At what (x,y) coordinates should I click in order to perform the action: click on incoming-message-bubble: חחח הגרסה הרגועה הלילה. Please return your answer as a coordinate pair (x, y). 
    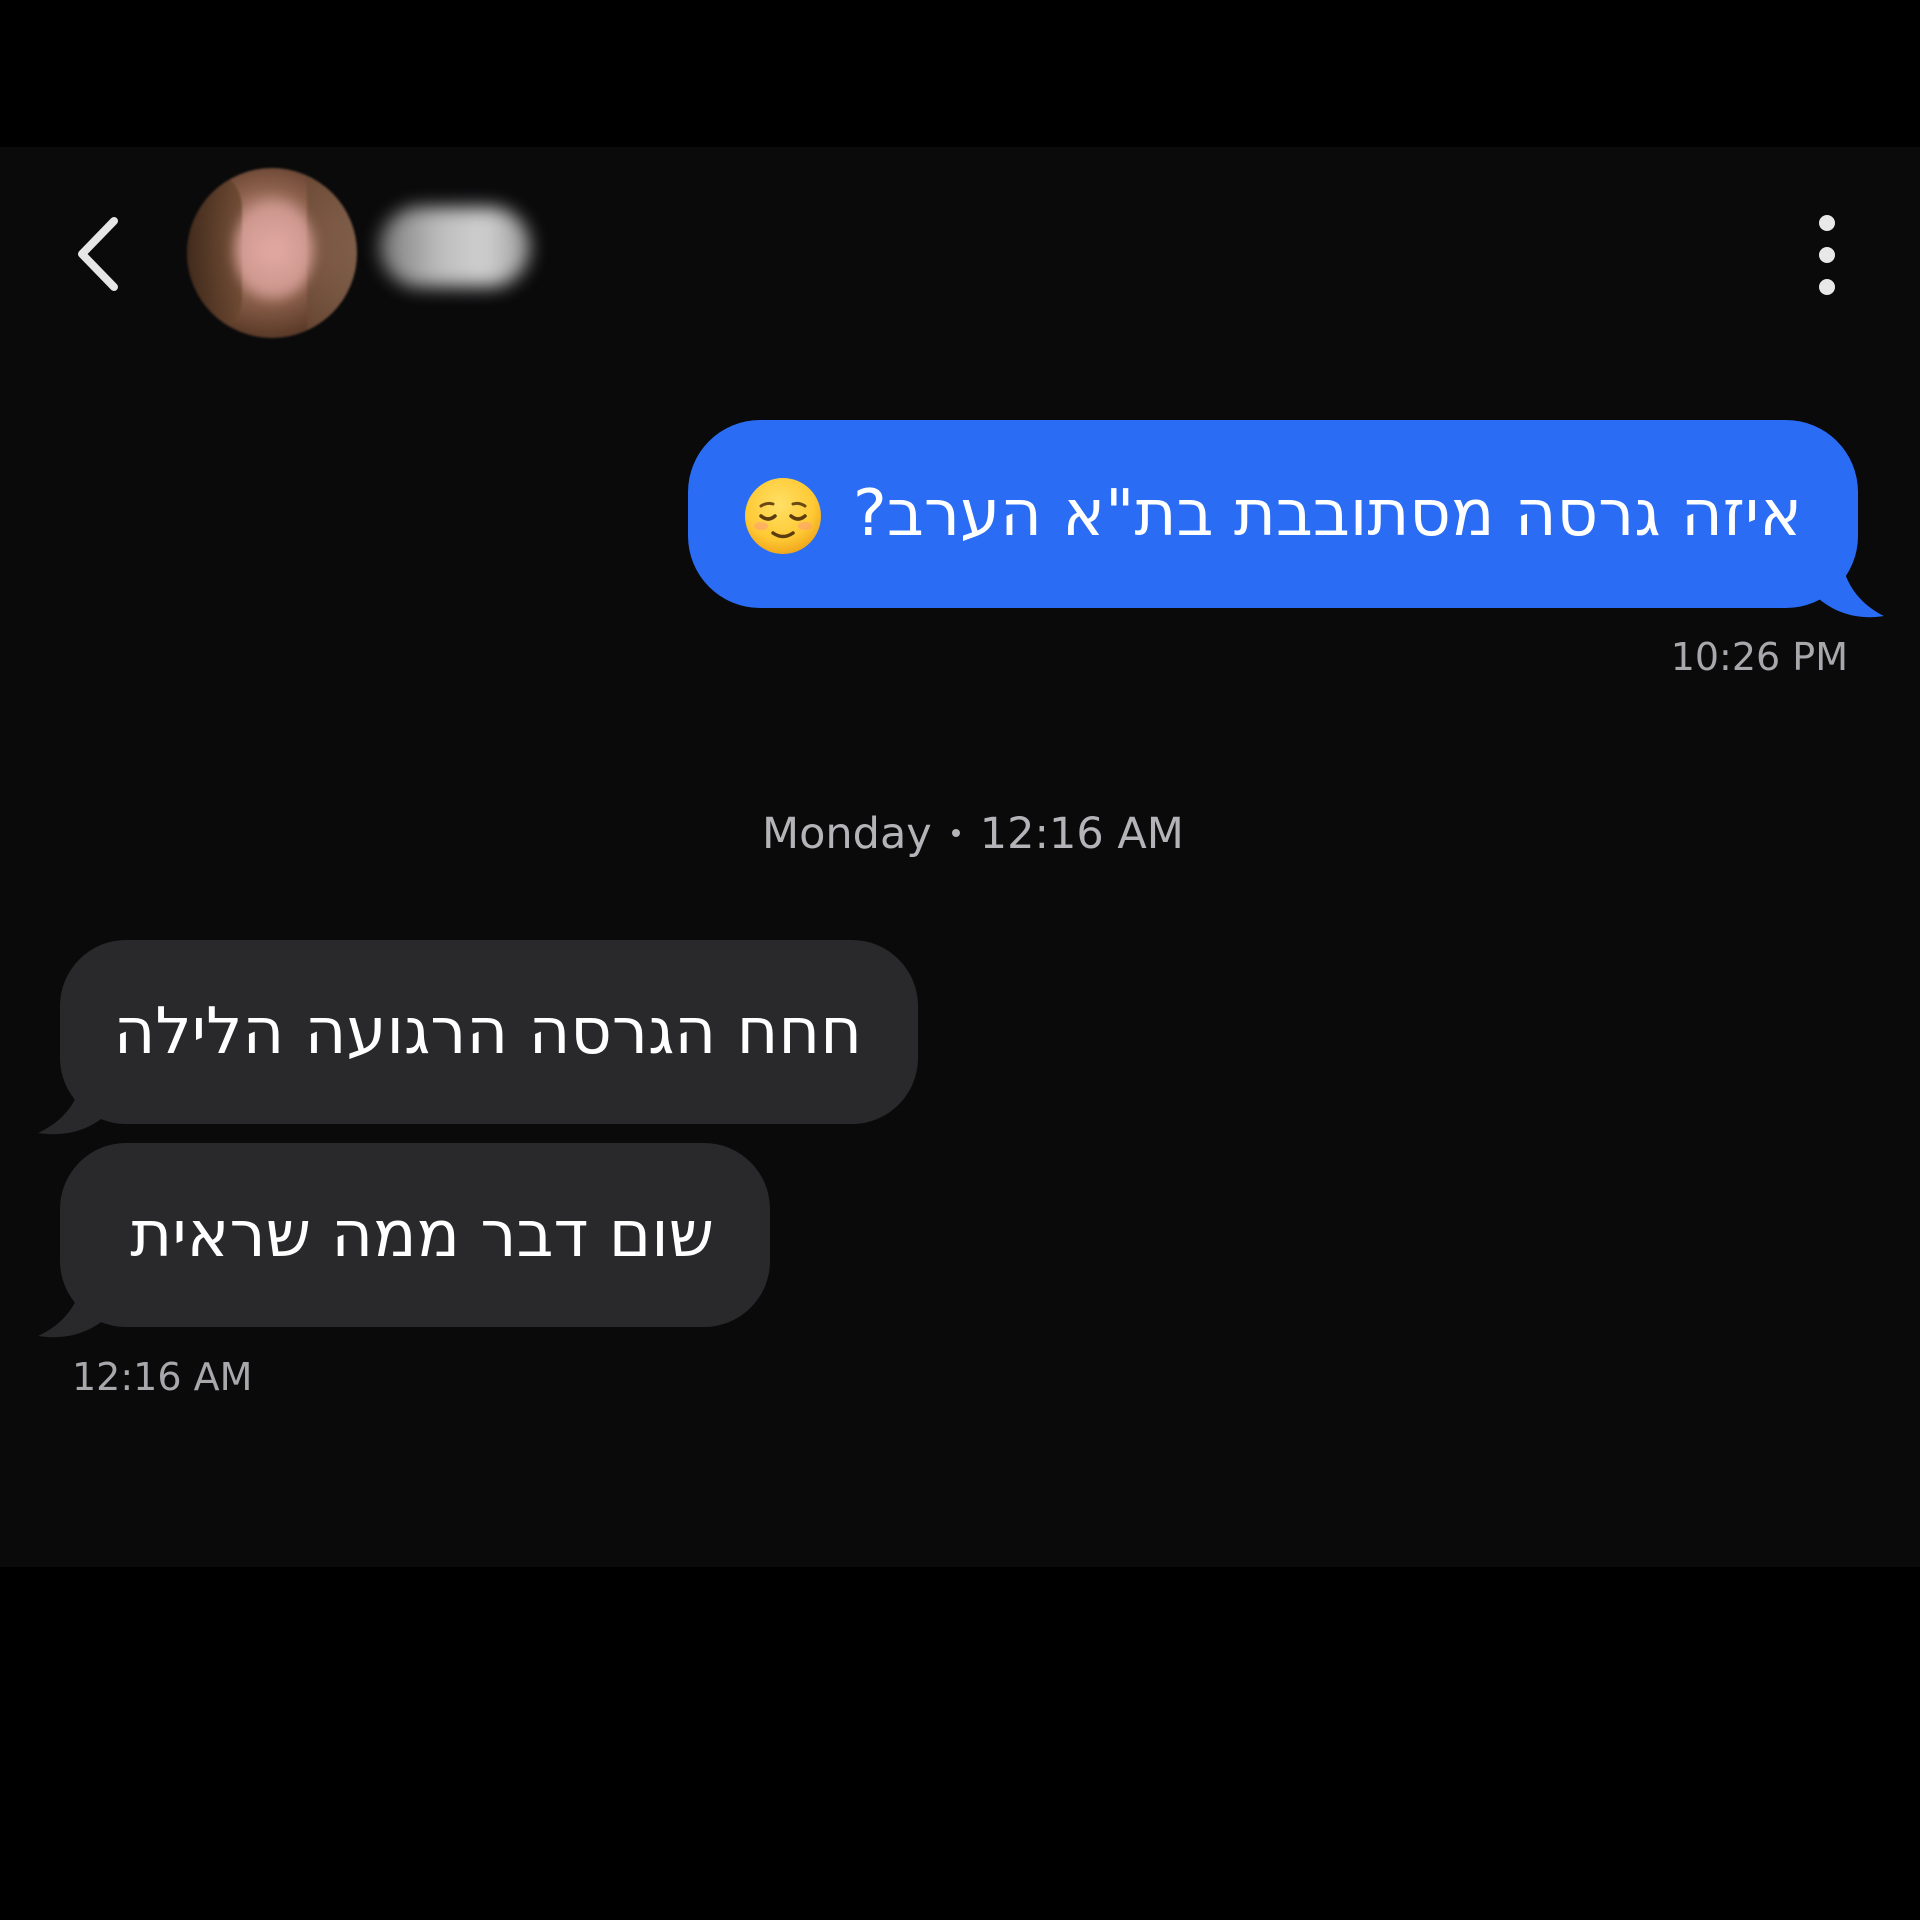
    Looking at the image, I should click on (489, 1032).